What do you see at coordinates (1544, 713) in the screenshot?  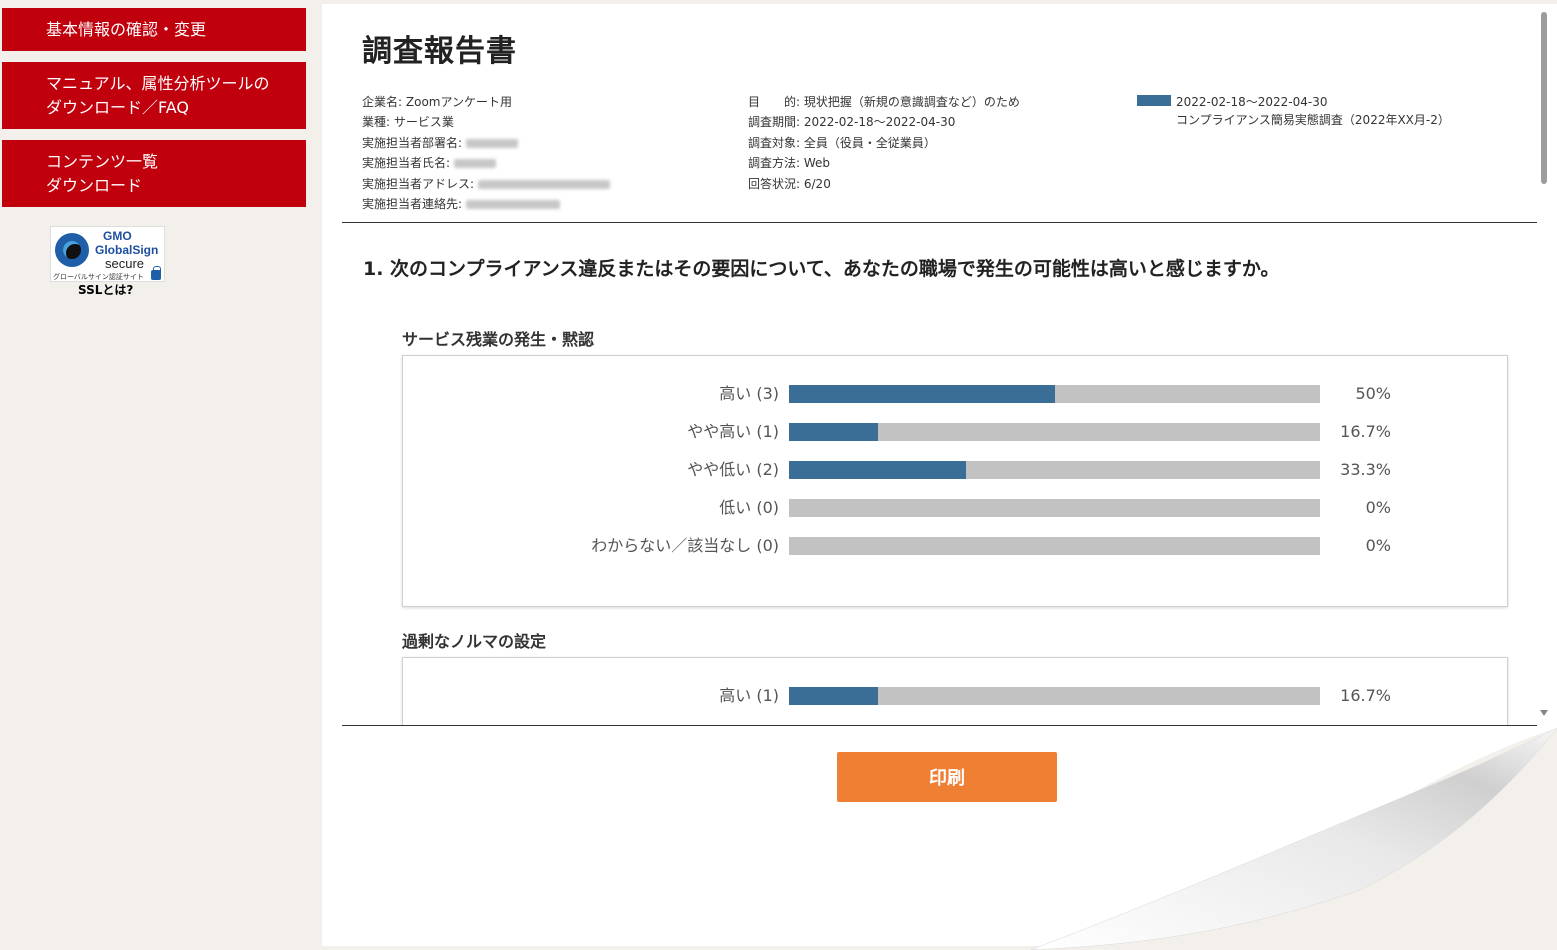 I see `scroll-down-icon` at bounding box center [1544, 713].